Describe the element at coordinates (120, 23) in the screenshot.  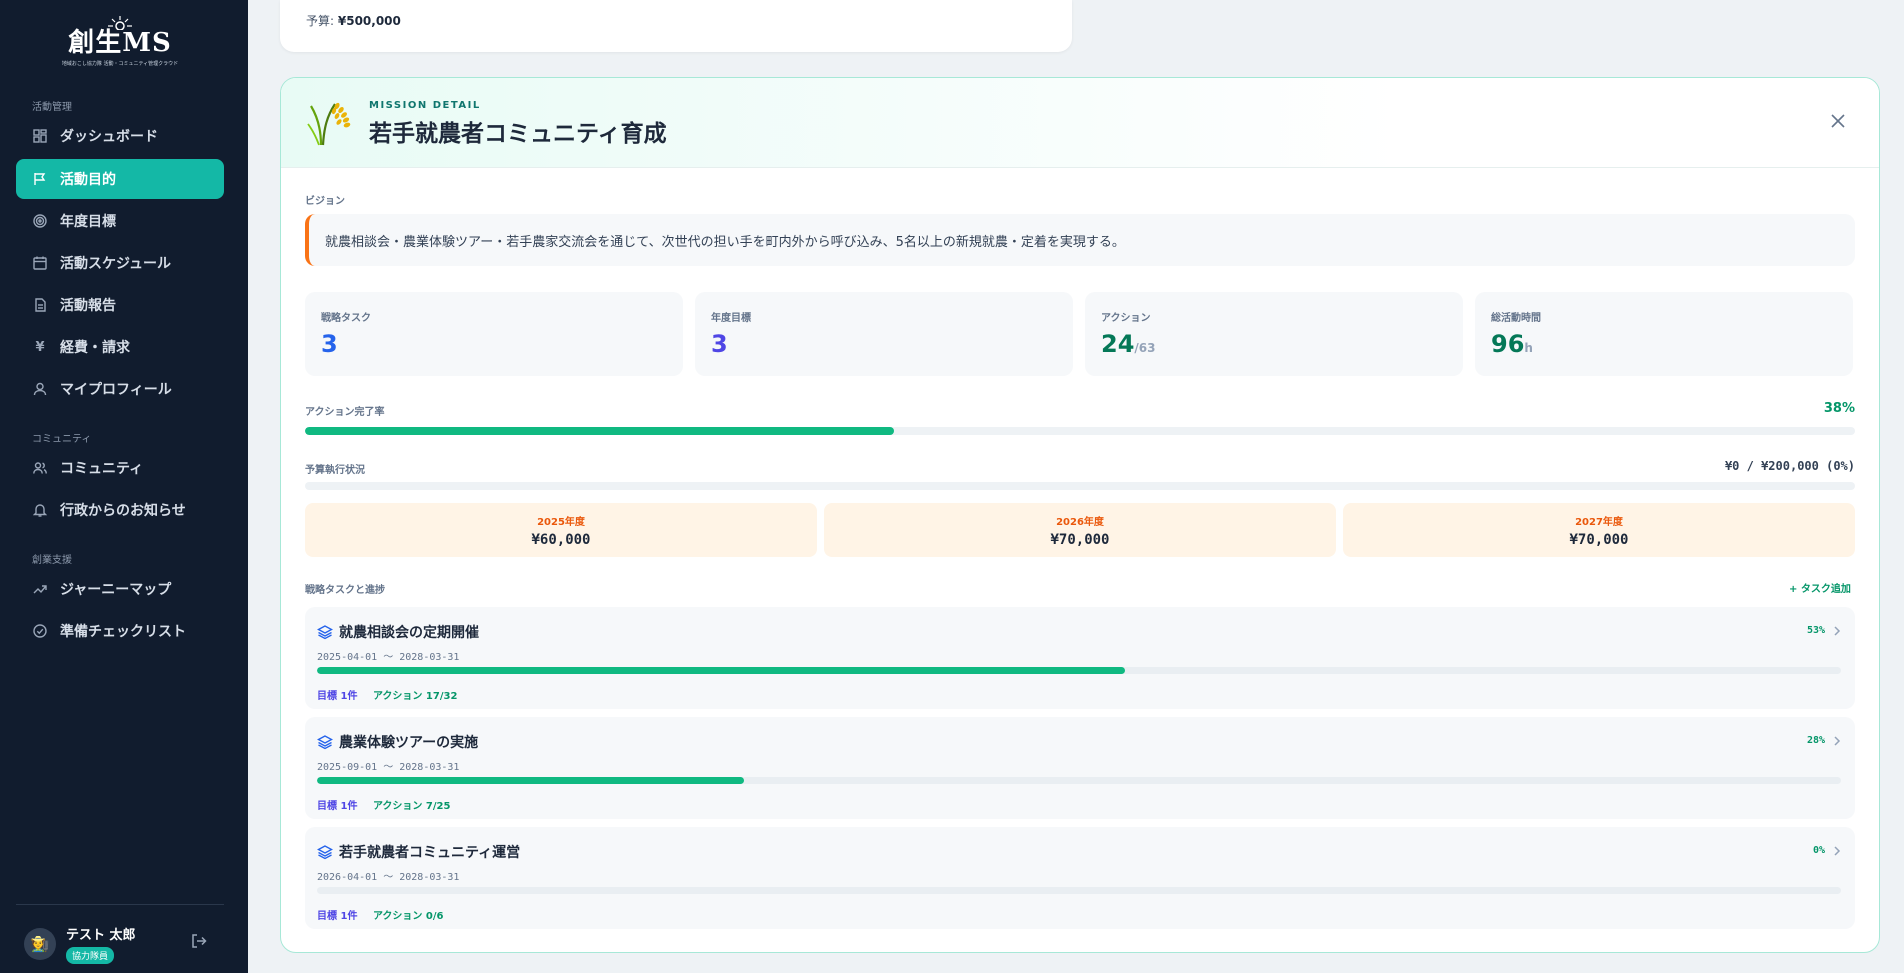
I see `sun-logo-icon` at that location.